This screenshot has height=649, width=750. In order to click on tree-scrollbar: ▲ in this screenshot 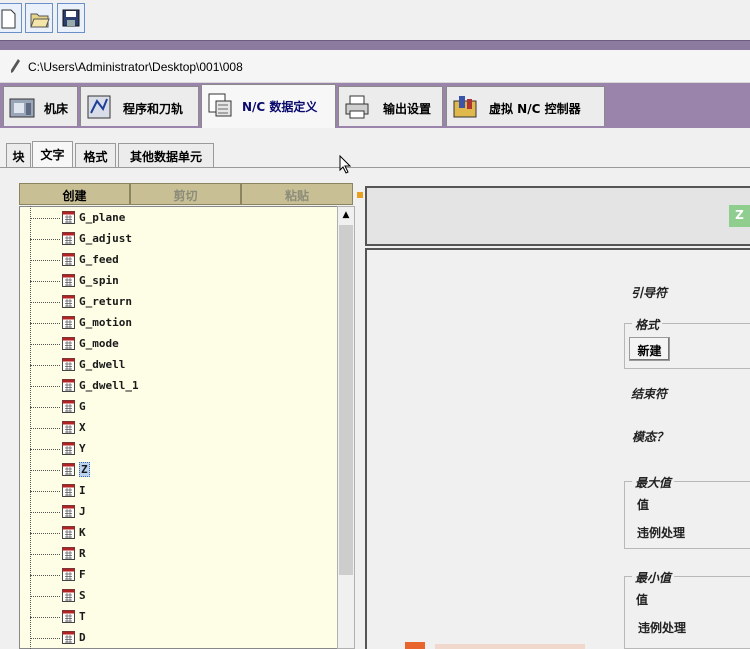, I will do `click(346, 427)`.